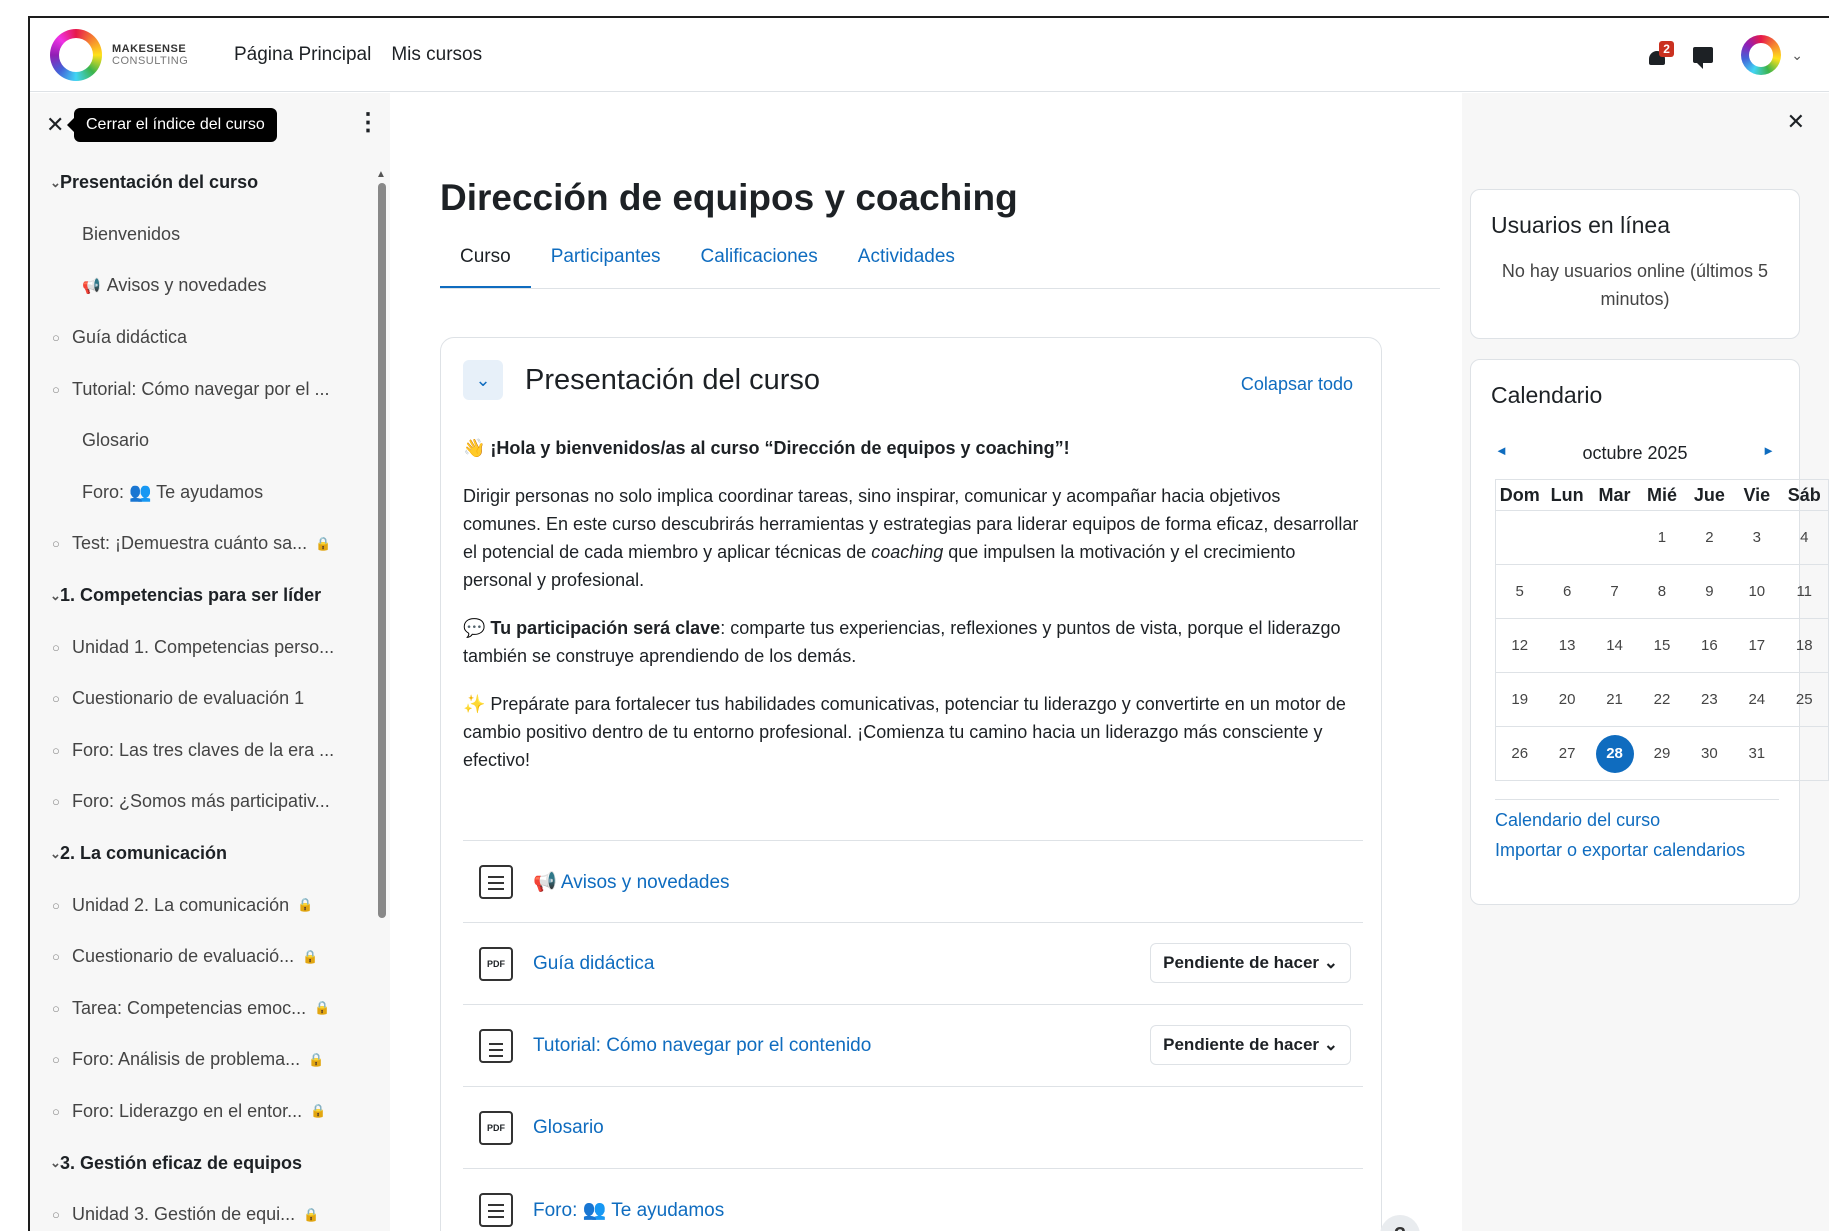 This screenshot has height=1231, width=1829. What do you see at coordinates (672, 380) in the screenshot?
I see `section-title: Presentación del curso` at bounding box center [672, 380].